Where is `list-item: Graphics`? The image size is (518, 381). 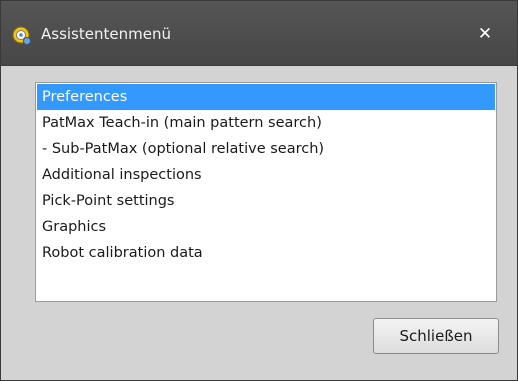 list-item: Graphics is located at coordinates (266, 227).